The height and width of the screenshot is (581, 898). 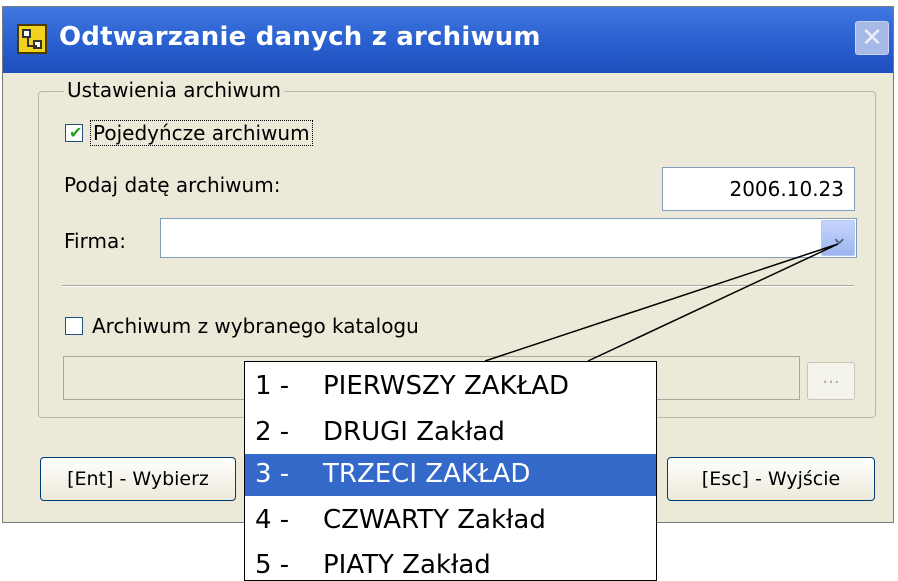 What do you see at coordinates (434, 520) in the screenshot?
I see `item-name: CZWARTY Zakład` at bounding box center [434, 520].